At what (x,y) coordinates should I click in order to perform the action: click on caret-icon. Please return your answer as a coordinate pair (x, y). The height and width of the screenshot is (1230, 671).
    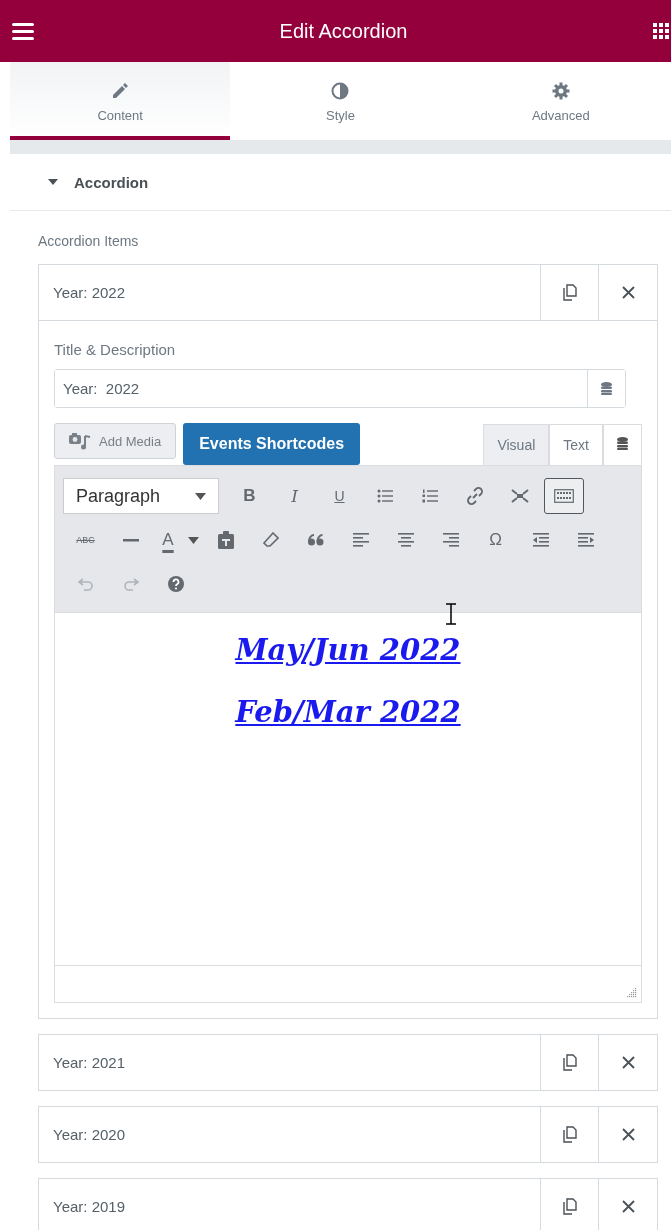
    Looking at the image, I should click on (200, 496).